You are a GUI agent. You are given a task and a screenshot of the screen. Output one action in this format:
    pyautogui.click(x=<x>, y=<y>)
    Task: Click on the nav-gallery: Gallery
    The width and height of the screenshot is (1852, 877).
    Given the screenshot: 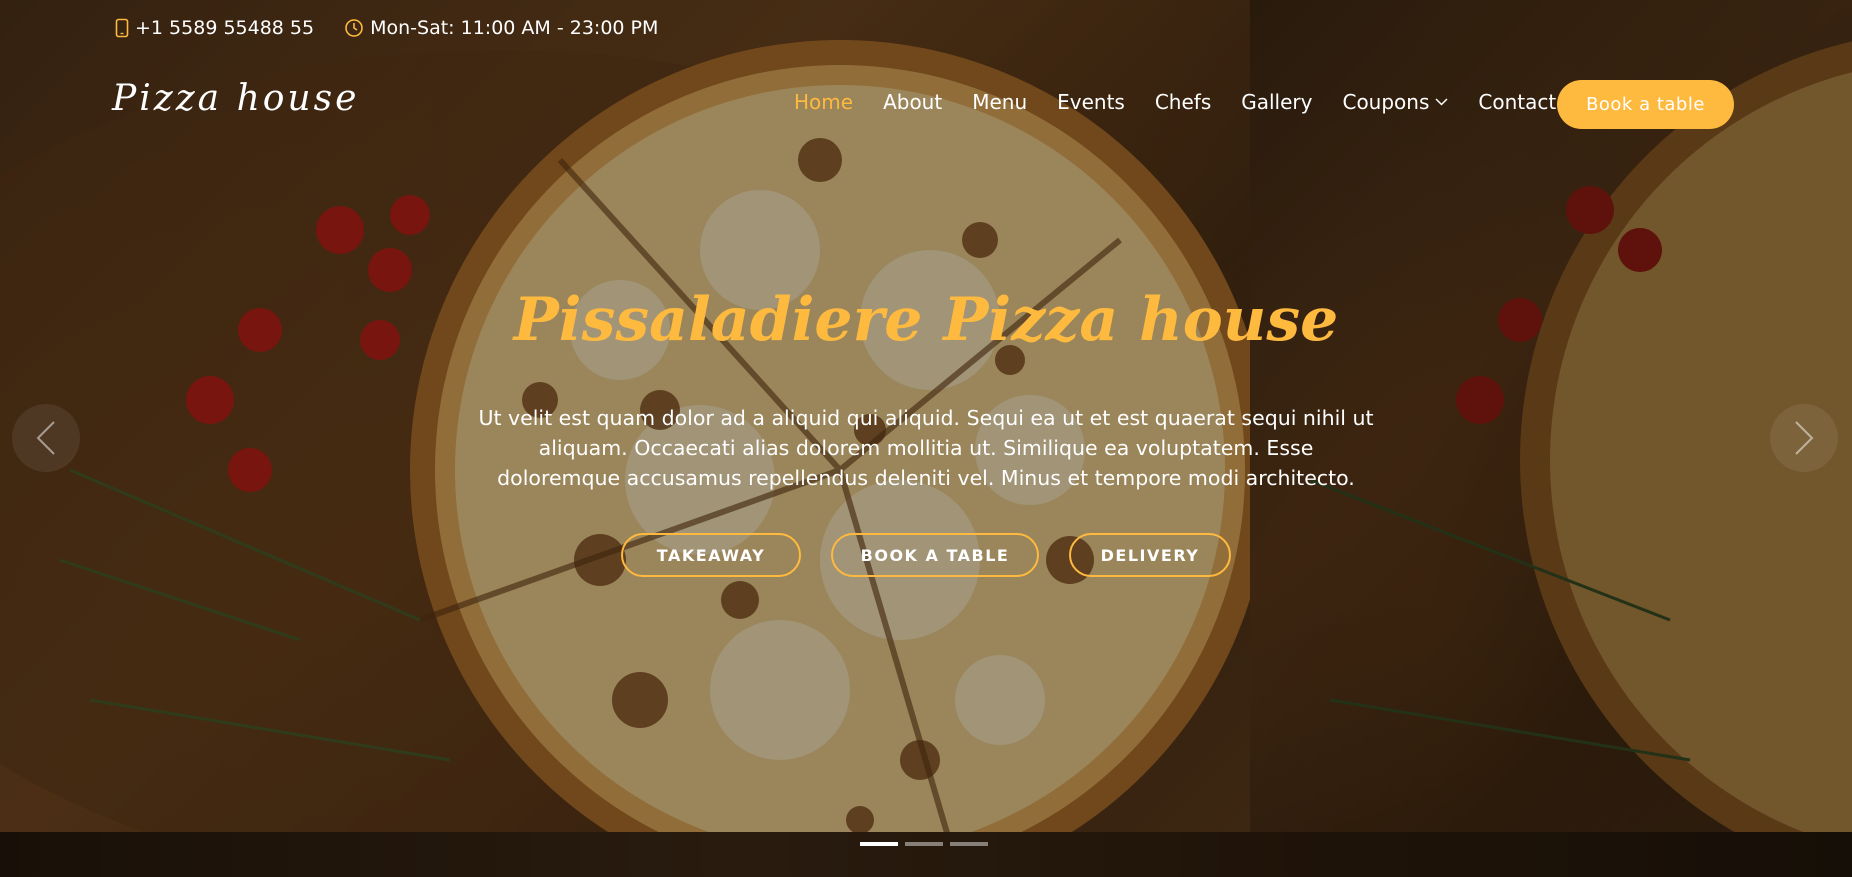 What is the action you would take?
    pyautogui.click(x=1276, y=102)
    